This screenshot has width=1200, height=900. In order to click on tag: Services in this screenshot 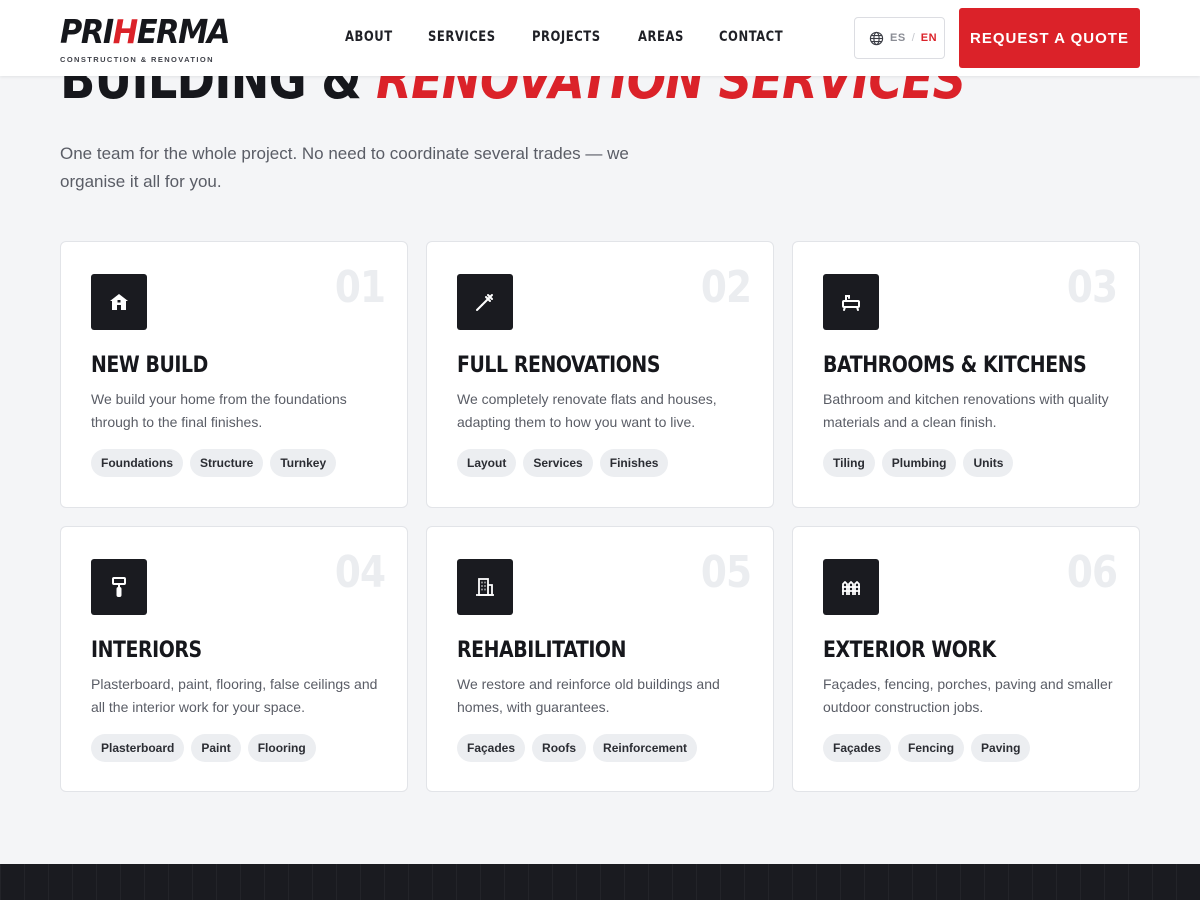, I will do `click(558, 463)`.